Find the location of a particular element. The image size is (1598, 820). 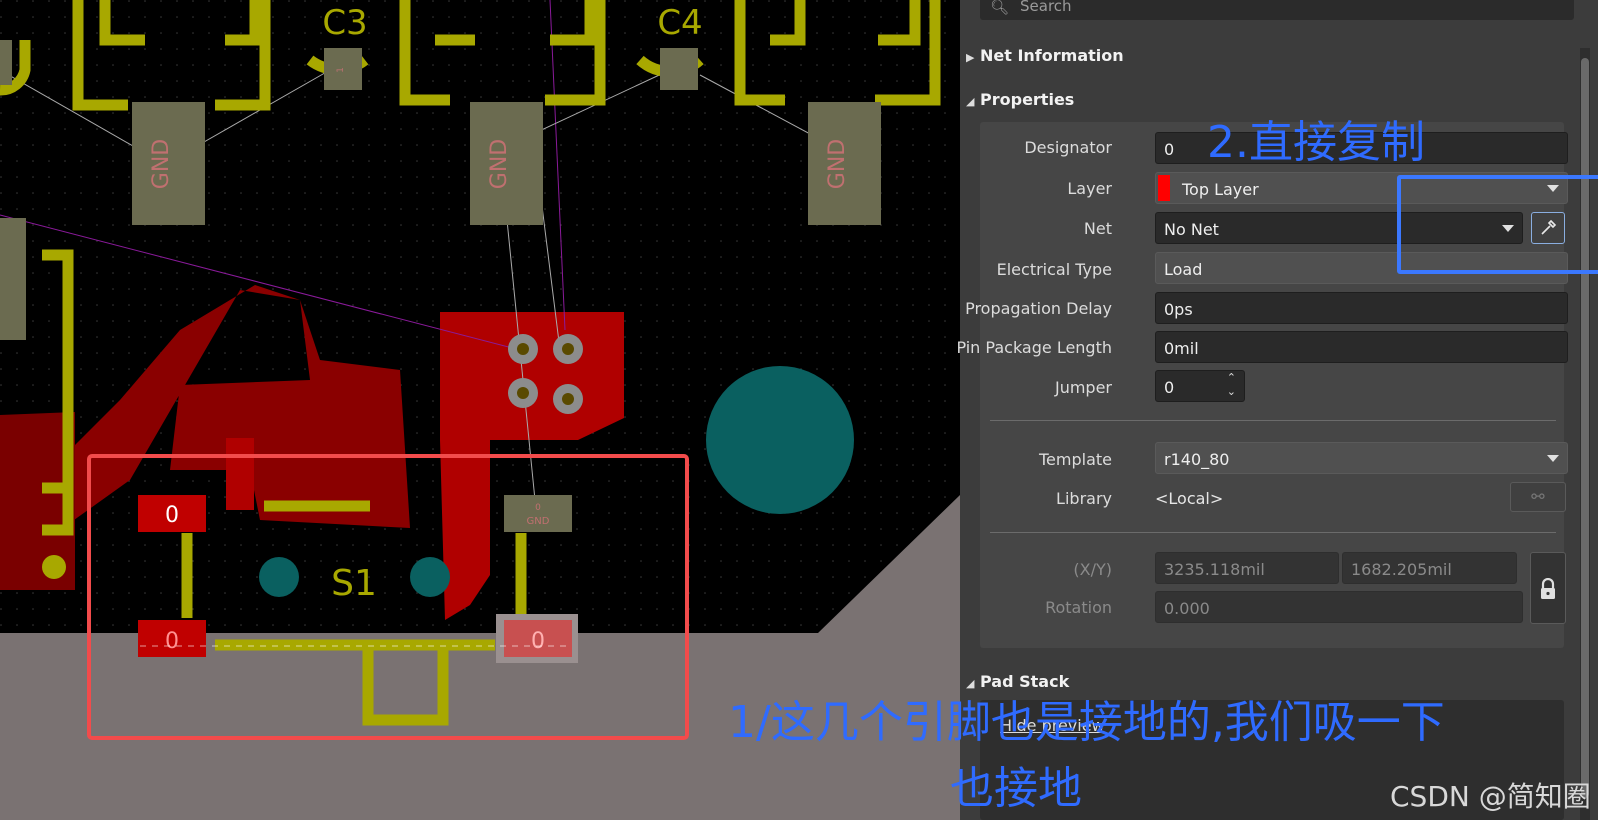

y-field: 1682.205mil is located at coordinates (1429, 568).